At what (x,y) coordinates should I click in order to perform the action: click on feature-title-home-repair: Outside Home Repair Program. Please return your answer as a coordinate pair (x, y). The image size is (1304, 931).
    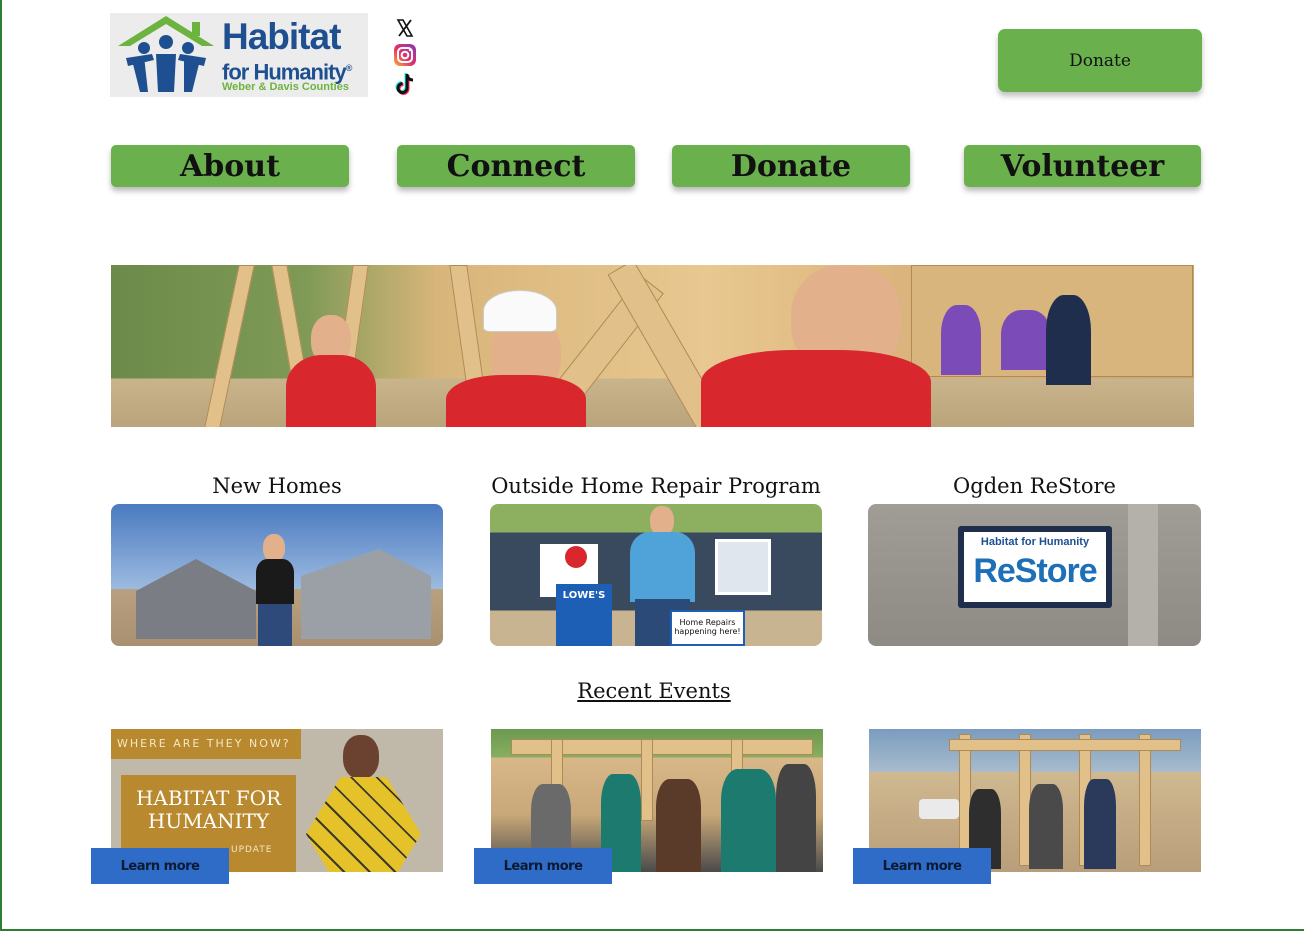
    Looking at the image, I should click on (656, 486).